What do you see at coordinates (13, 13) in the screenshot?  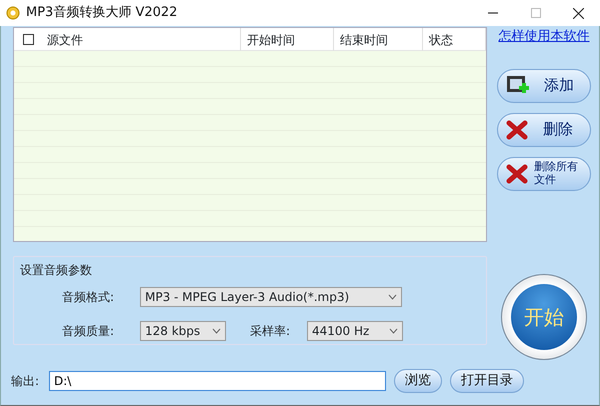 I see `app-icon` at bounding box center [13, 13].